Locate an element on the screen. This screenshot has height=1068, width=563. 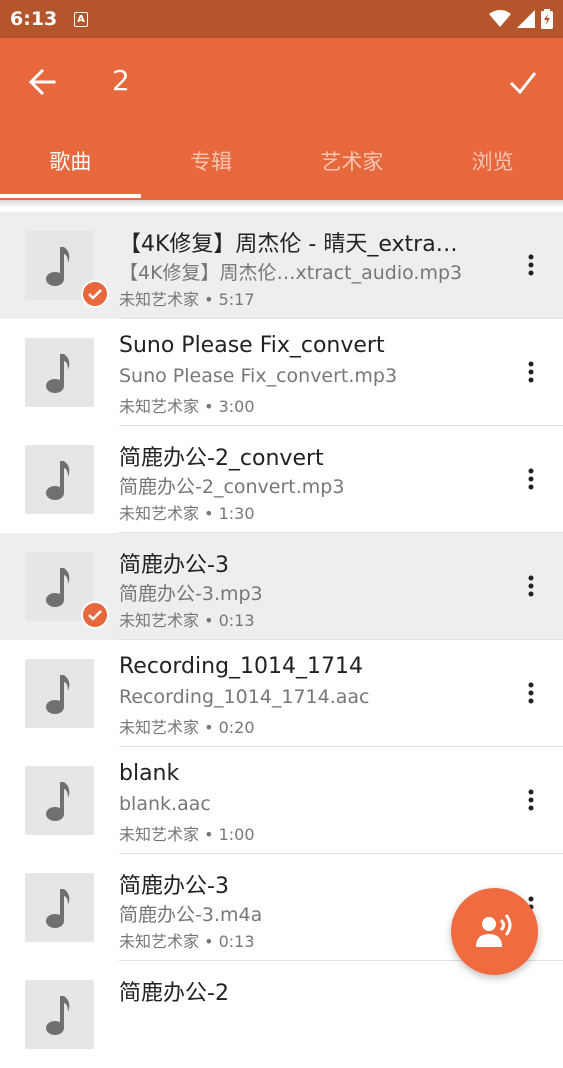
status-bar: 6:13 A is located at coordinates (281, 19).